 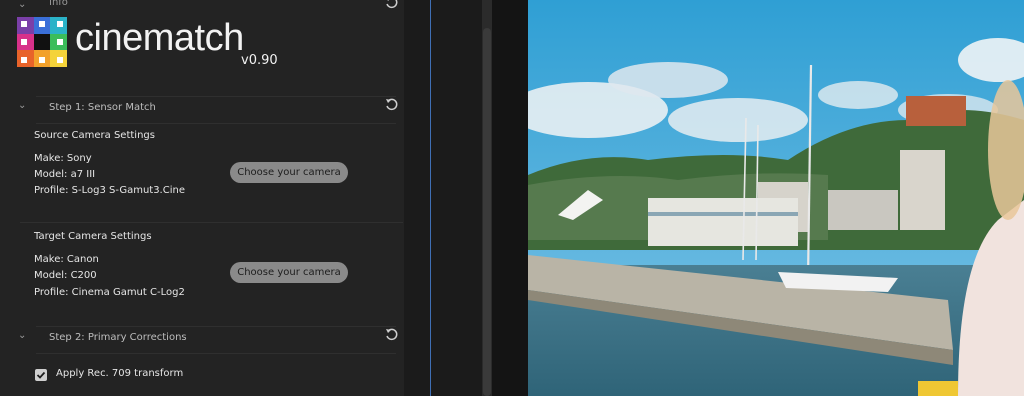 What do you see at coordinates (259, 60) in the screenshot?
I see `version-label: v0.90` at bounding box center [259, 60].